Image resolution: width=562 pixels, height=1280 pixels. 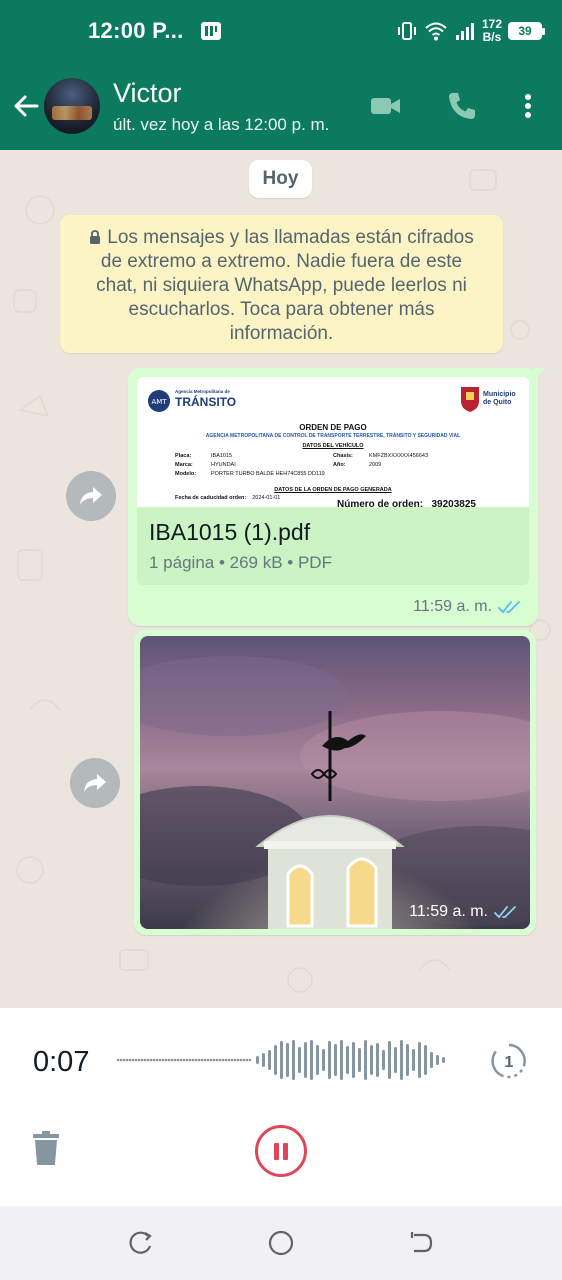 What do you see at coordinates (509, 607) in the screenshot?
I see `read-receipt-icon` at bounding box center [509, 607].